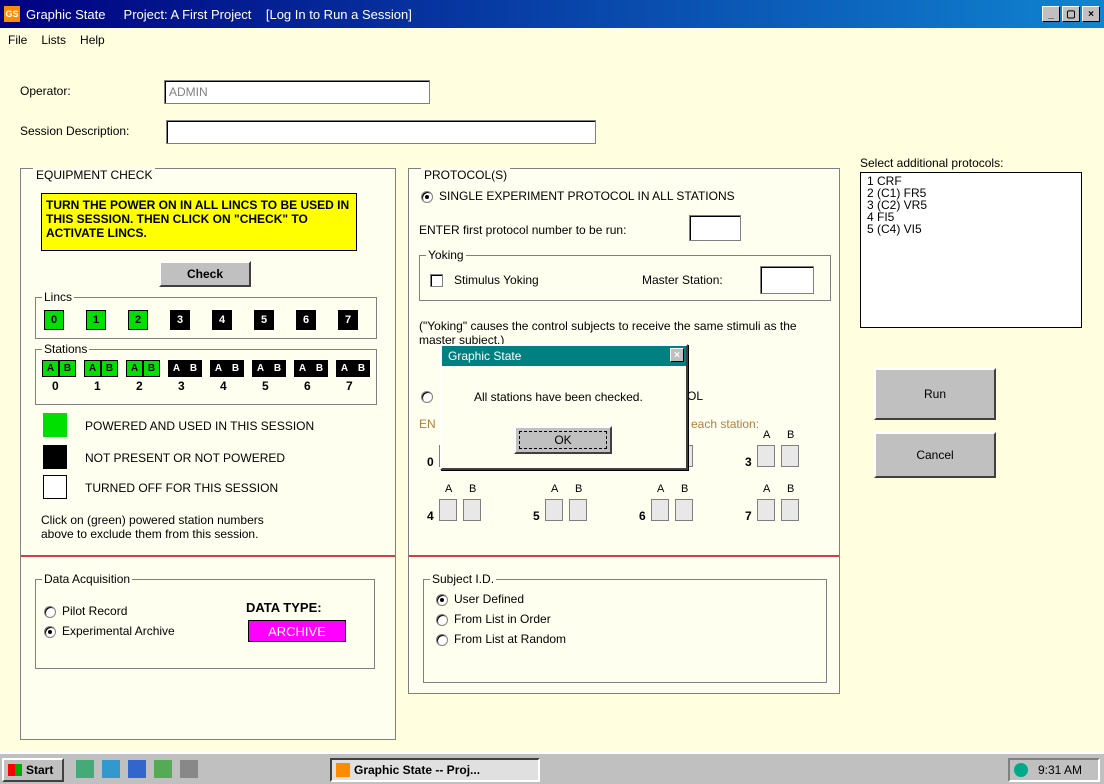  I want to click on experimental-archive-radio, so click(50, 632).